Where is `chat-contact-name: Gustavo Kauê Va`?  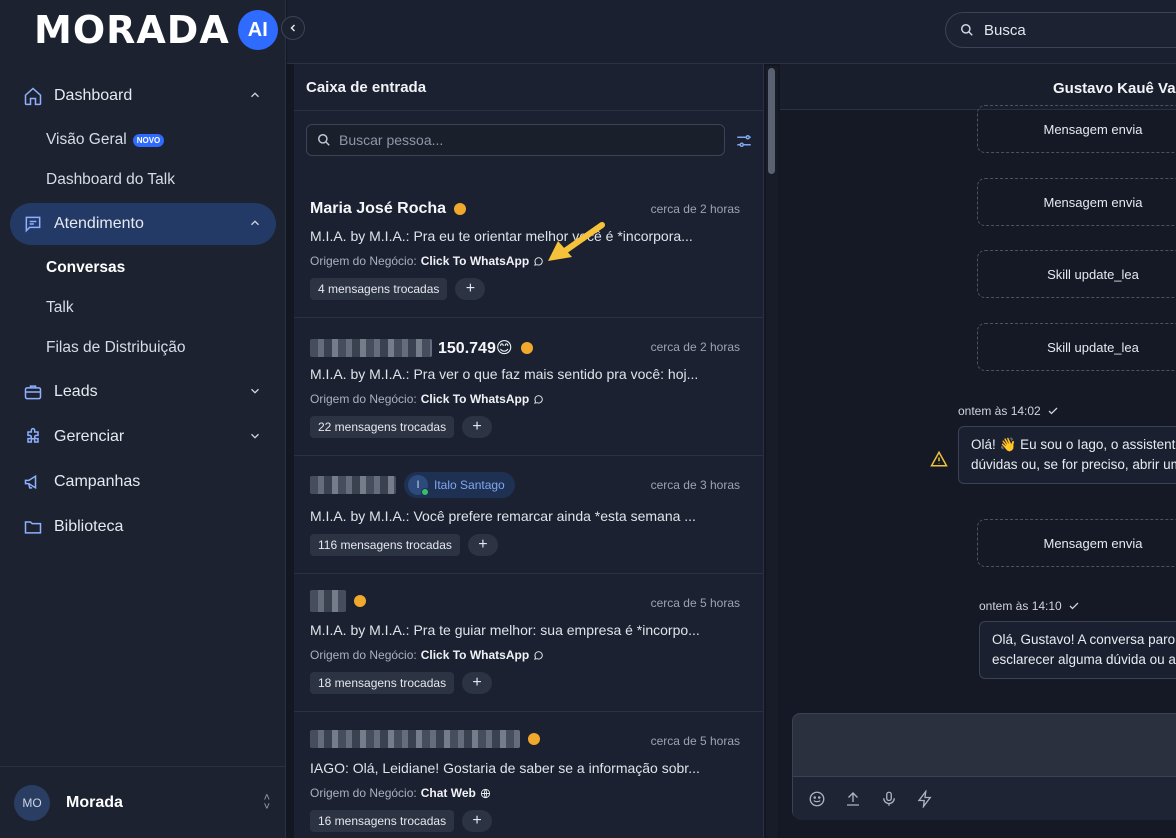 chat-contact-name: Gustavo Kauê Va is located at coordinates (1114, 88).